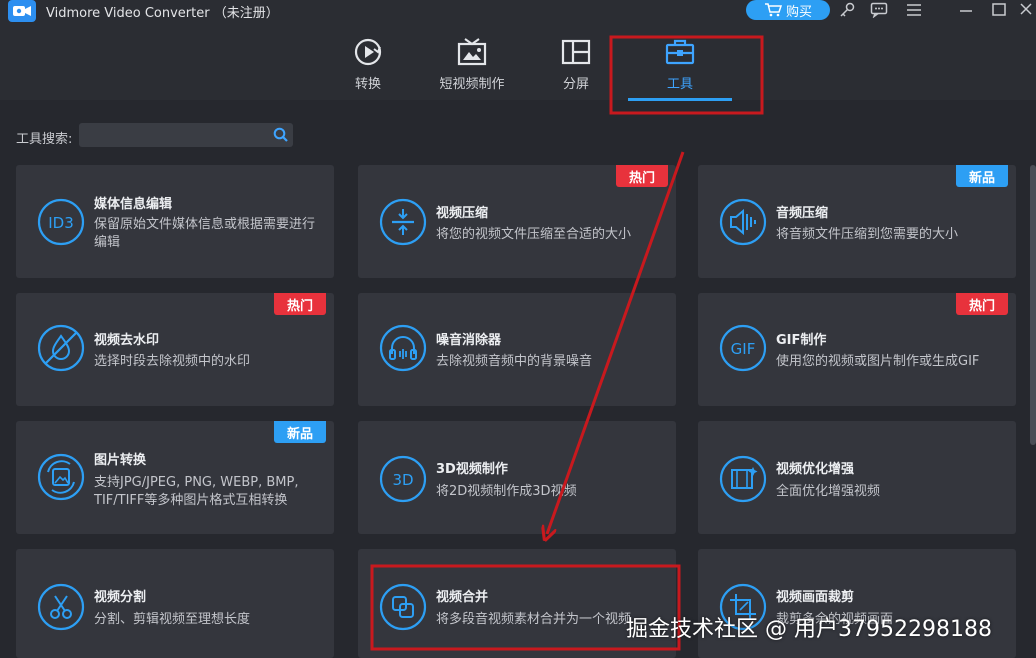 The image size is (1036, 658). I want to click on tab-toolbox-label: 工具, so click(679, 84).